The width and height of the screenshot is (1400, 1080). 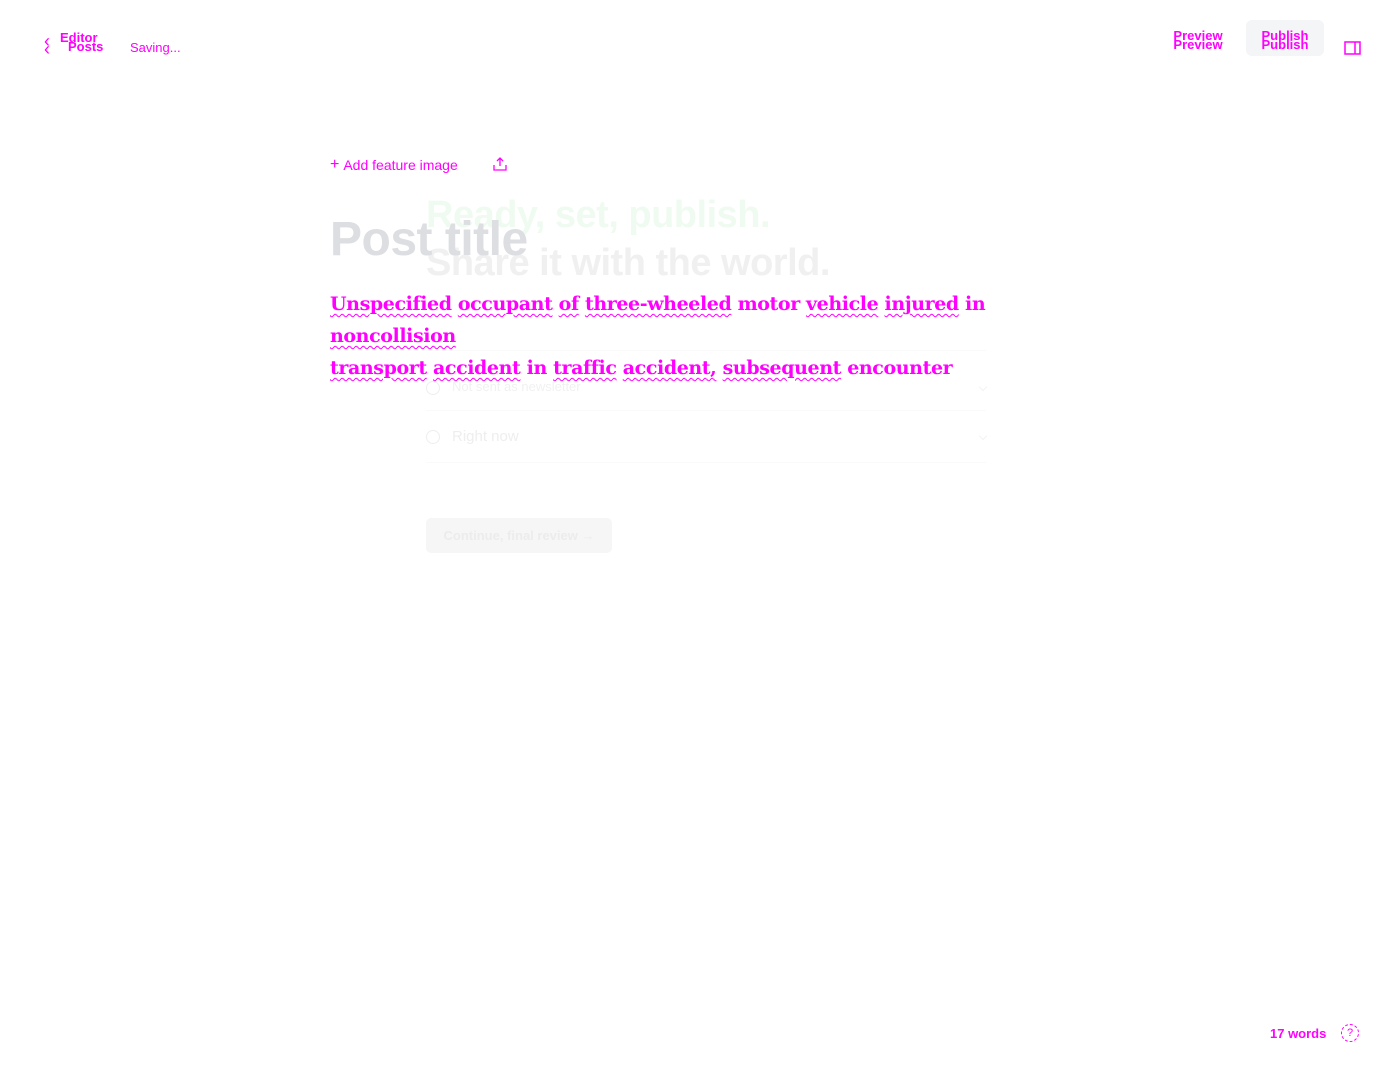 I want to click on sidebar-toggle-icon, so click(x=1353, y=48).